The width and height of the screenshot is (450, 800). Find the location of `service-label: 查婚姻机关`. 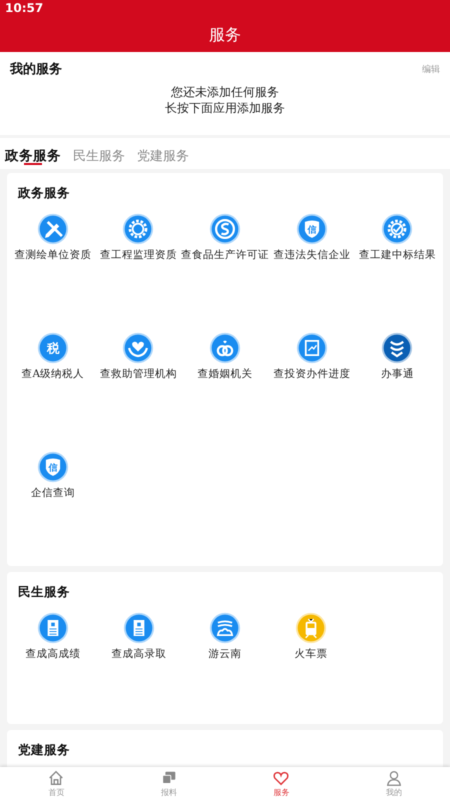

service-label: 查婚姻机关 is located at coordinates (225, 374).